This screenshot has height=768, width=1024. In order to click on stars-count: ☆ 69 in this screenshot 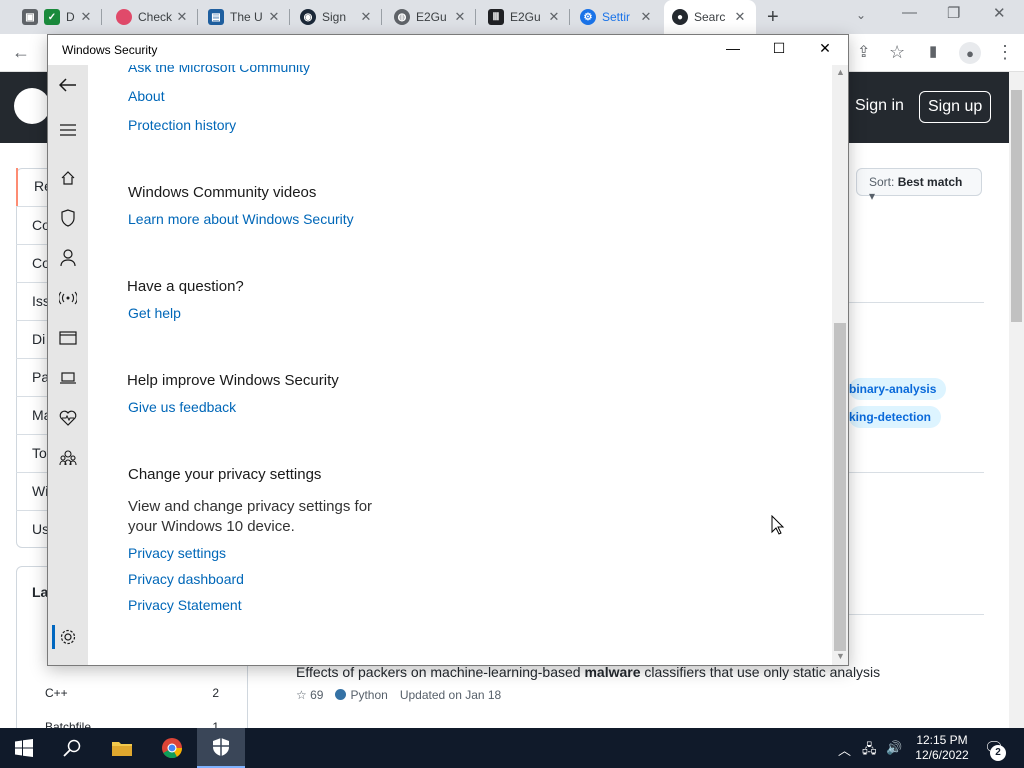, I will do `click(309, 695)`.